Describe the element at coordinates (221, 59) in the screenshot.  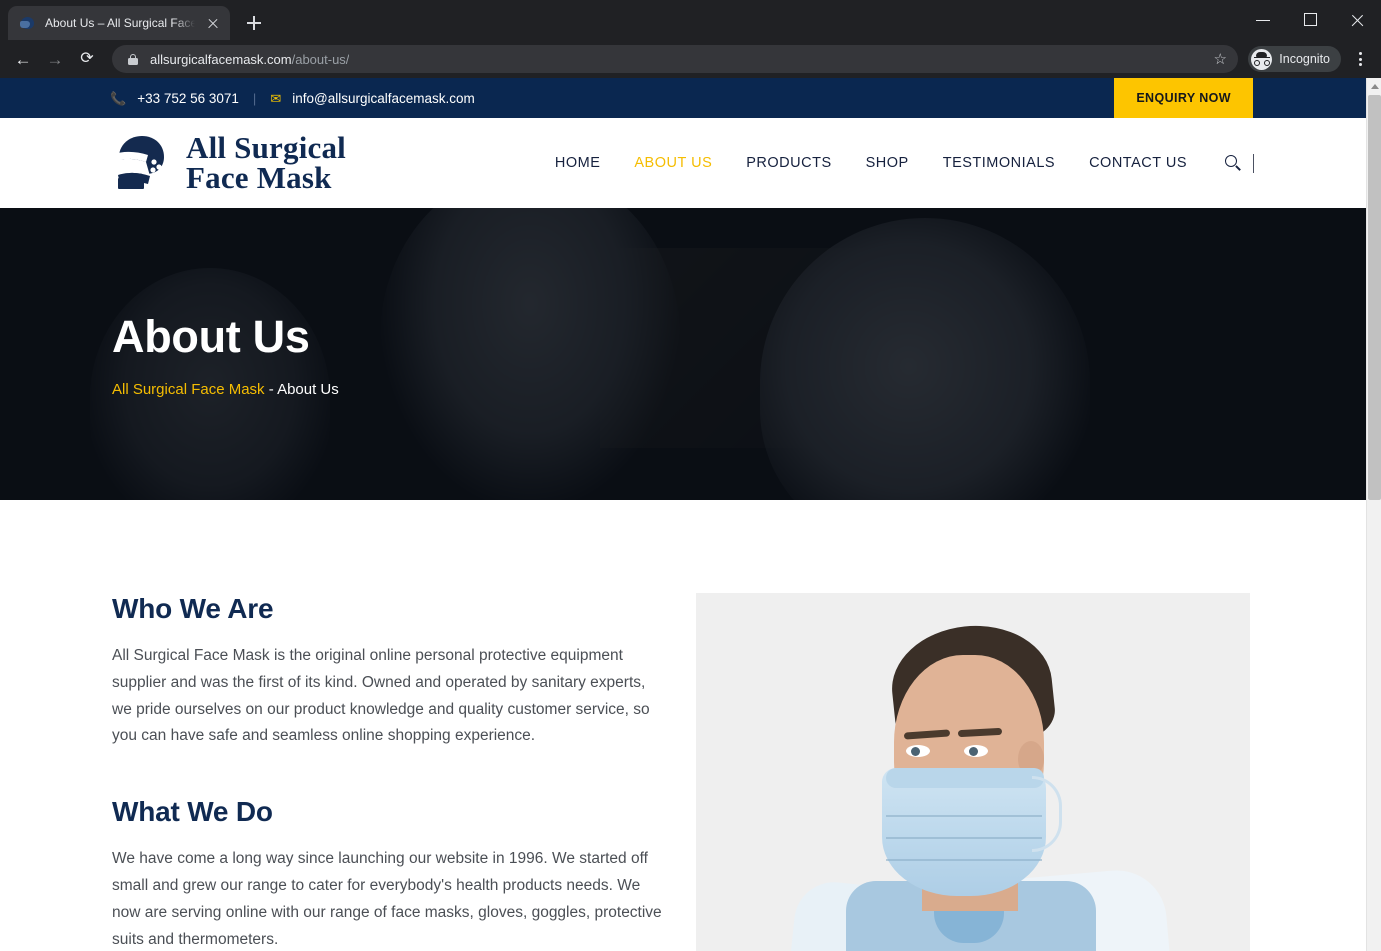
I see `url-domain: allsurgicalfacemask.com` at that location.